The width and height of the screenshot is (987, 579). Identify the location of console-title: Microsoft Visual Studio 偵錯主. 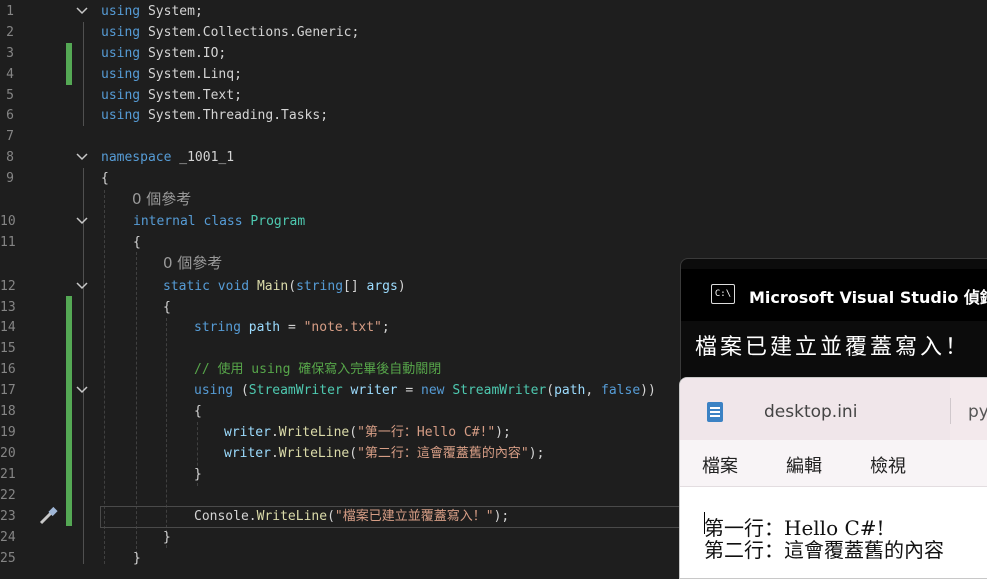
(868, 297).